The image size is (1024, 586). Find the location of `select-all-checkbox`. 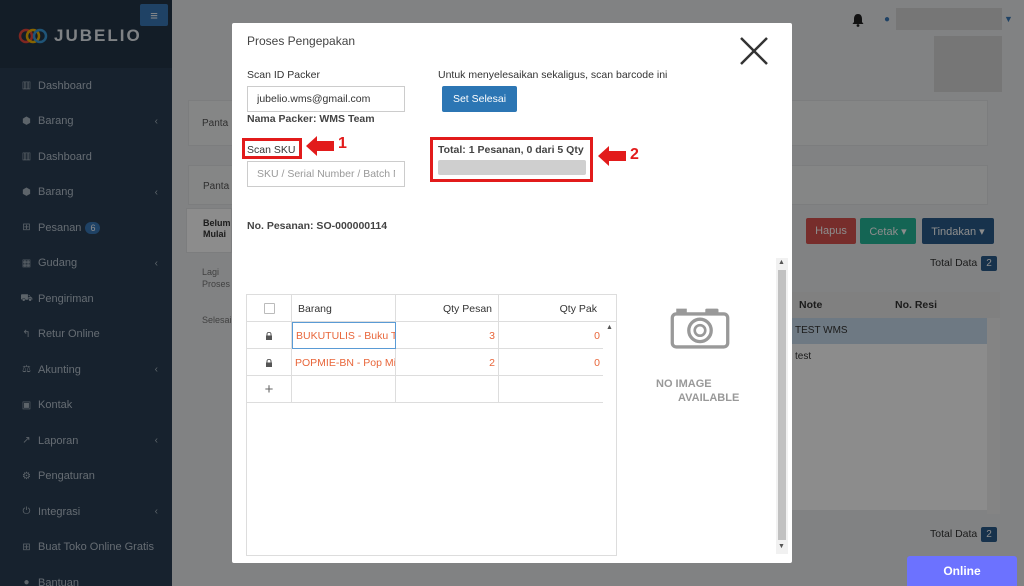

select-all-checkbox is located at coordinates (269, 308).